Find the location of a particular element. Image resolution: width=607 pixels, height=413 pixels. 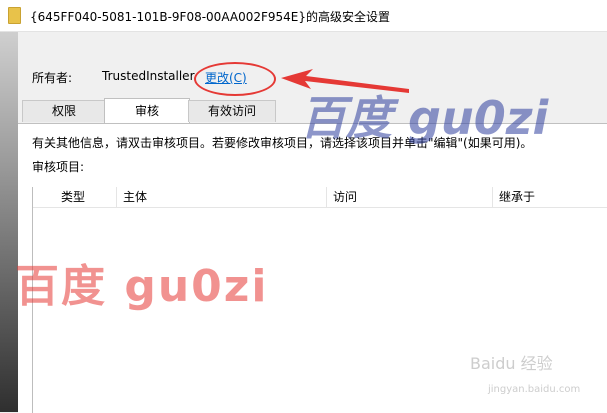

column-header-inherited-from: 继承于 is located at coordinates (550, 197).